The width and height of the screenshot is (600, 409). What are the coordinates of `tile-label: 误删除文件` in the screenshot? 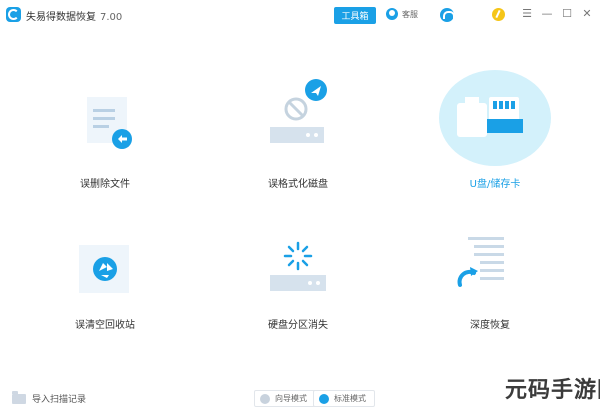 It's located at (105, 184).